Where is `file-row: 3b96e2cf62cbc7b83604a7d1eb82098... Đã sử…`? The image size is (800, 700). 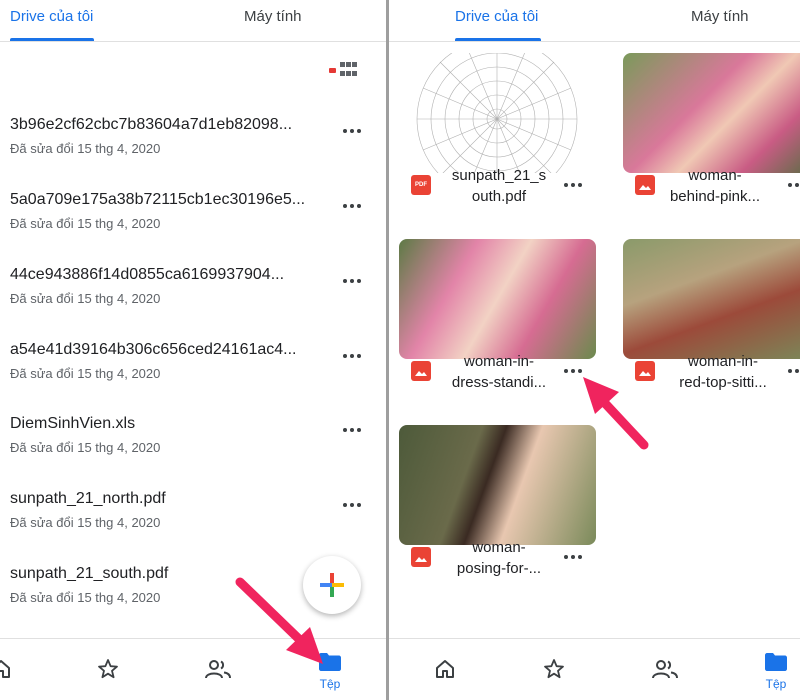
file-row: 3b96e2cf62cbc7b83604a7d1eb82098... Đã sử… is located at coordinates (193, 151).